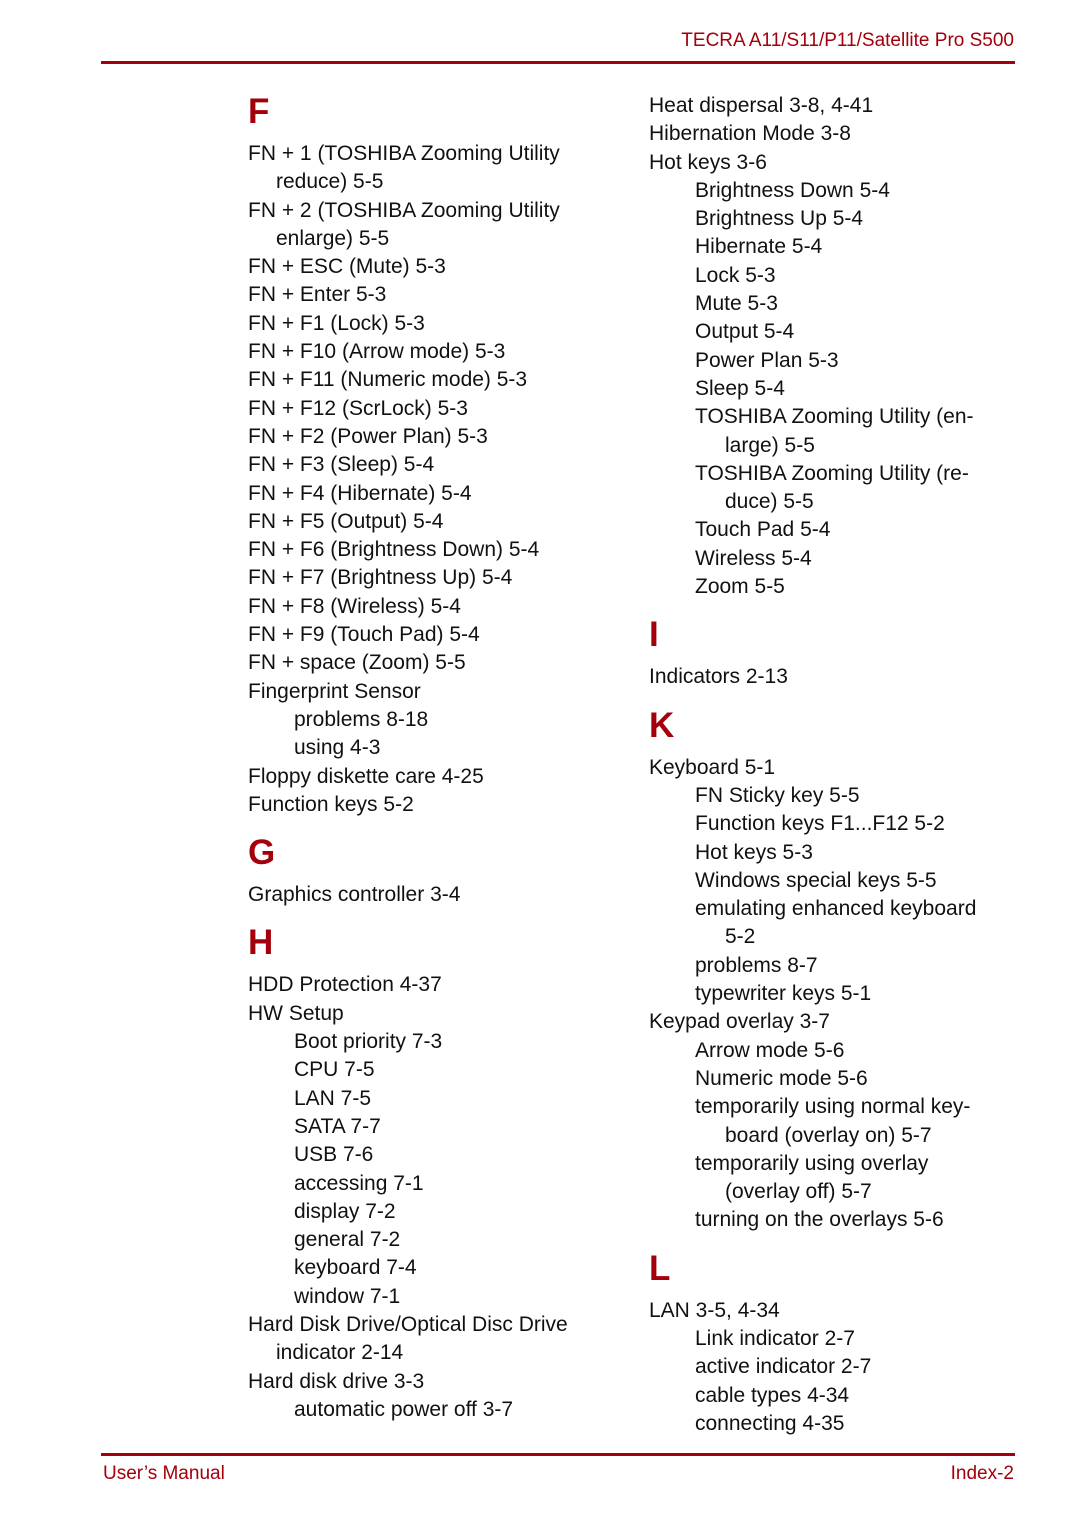 This screenshot has width=1080, height=1529. Describe the element at coordinates (355, 1268) in the screenshot. I see `index-subentry: keyboard 7-4` at that location.